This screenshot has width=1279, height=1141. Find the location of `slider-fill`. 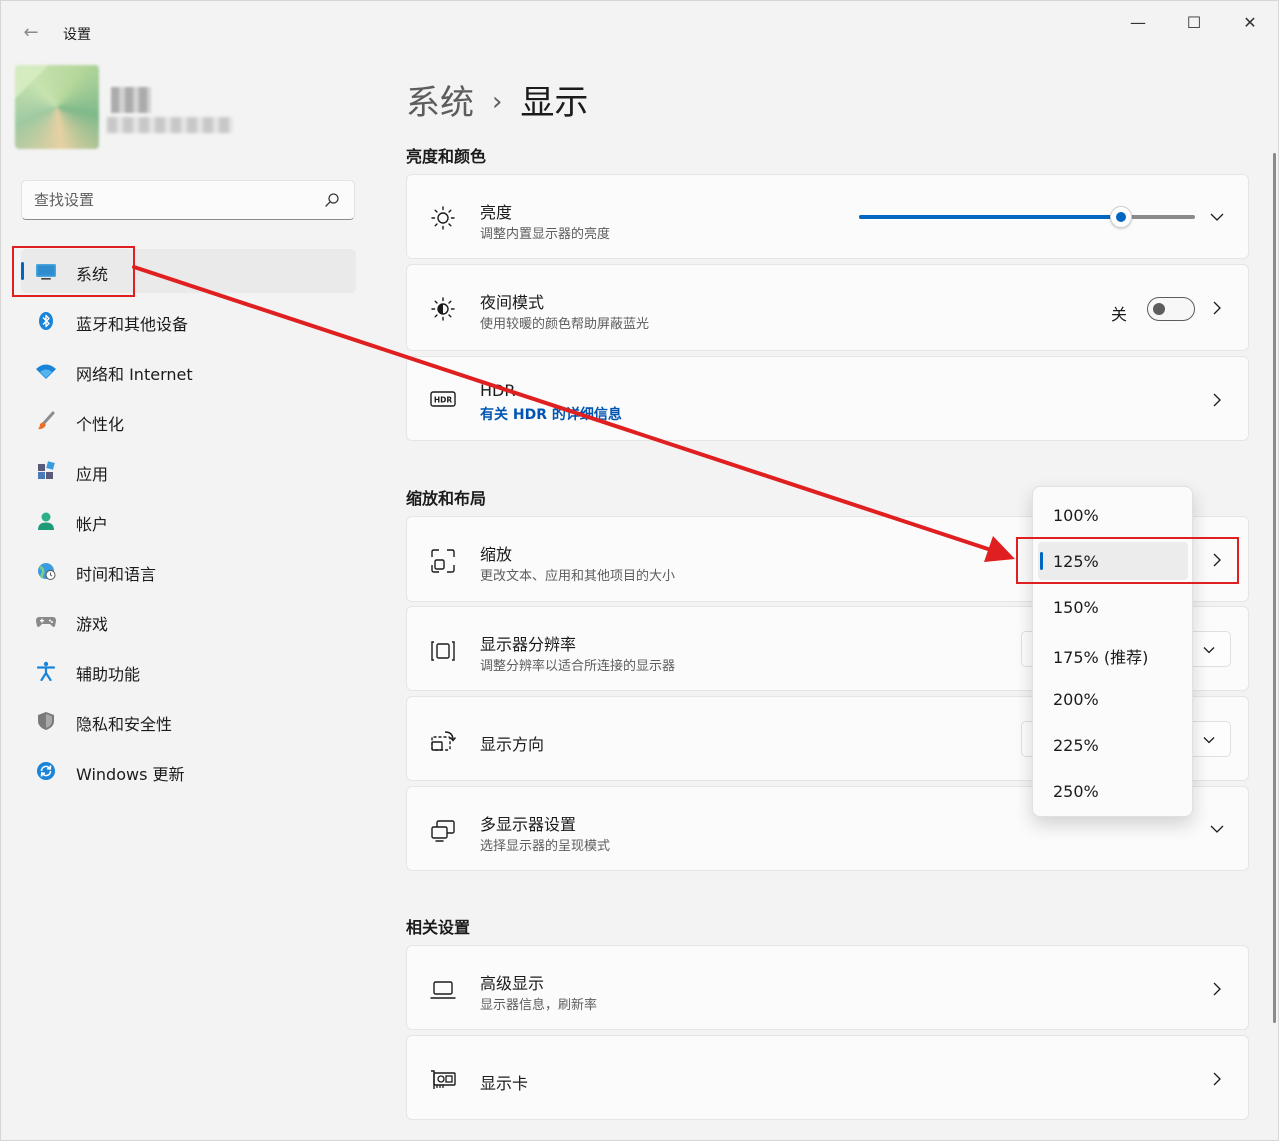

slider-fill is located at coordinates (990, 217).